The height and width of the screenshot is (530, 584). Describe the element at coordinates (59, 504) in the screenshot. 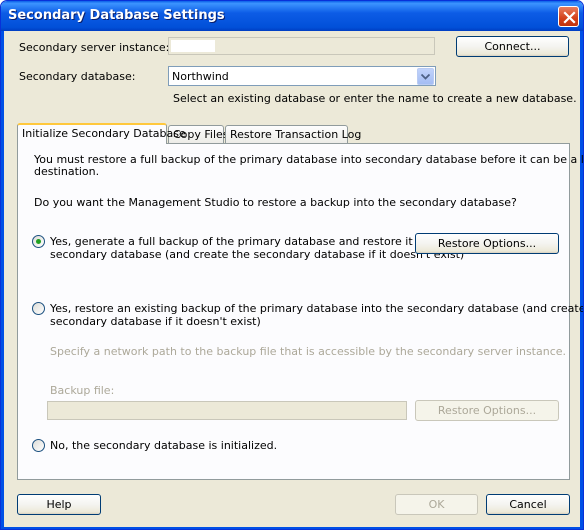

I see `help-button: Help` at that location.